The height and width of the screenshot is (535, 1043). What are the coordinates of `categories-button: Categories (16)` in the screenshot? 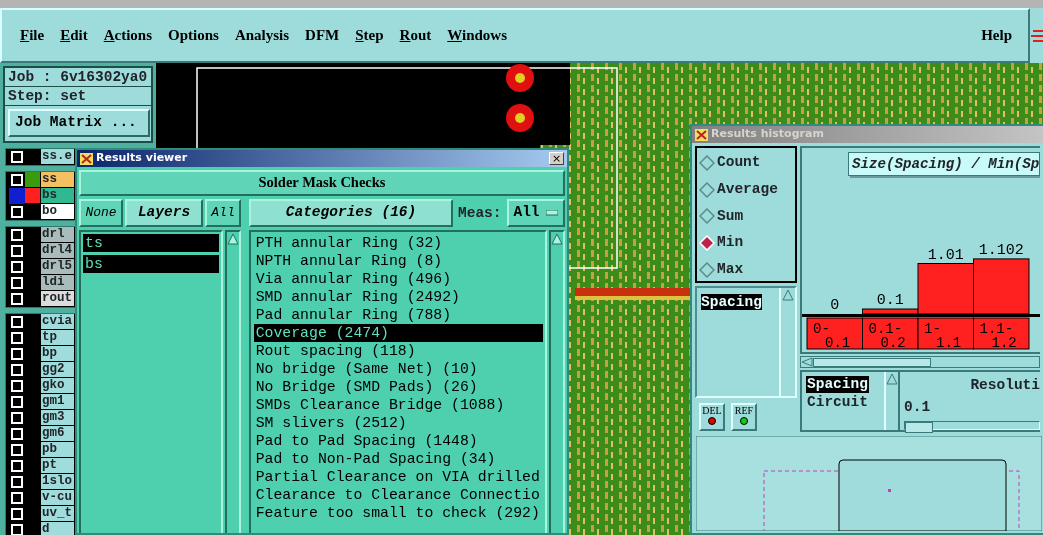 It's located at (351, 213).